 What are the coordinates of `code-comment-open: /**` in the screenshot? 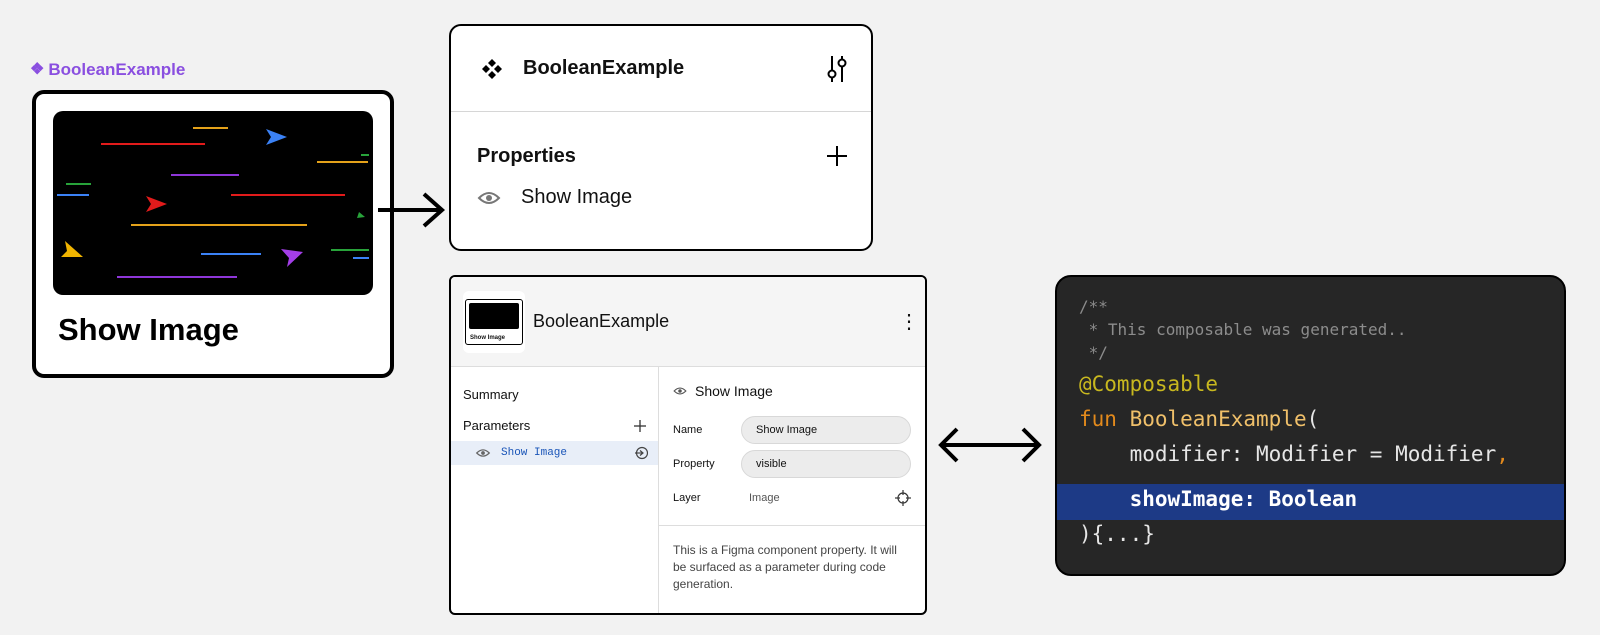 It's located at (1093, 306).